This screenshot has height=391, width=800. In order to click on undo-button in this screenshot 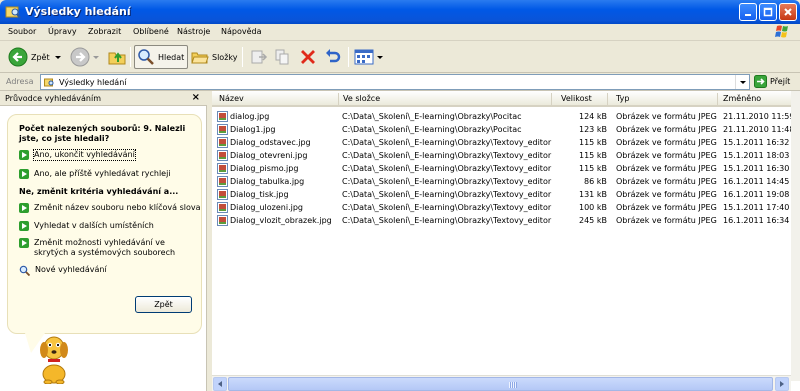, I will do `click(333, 57)`.